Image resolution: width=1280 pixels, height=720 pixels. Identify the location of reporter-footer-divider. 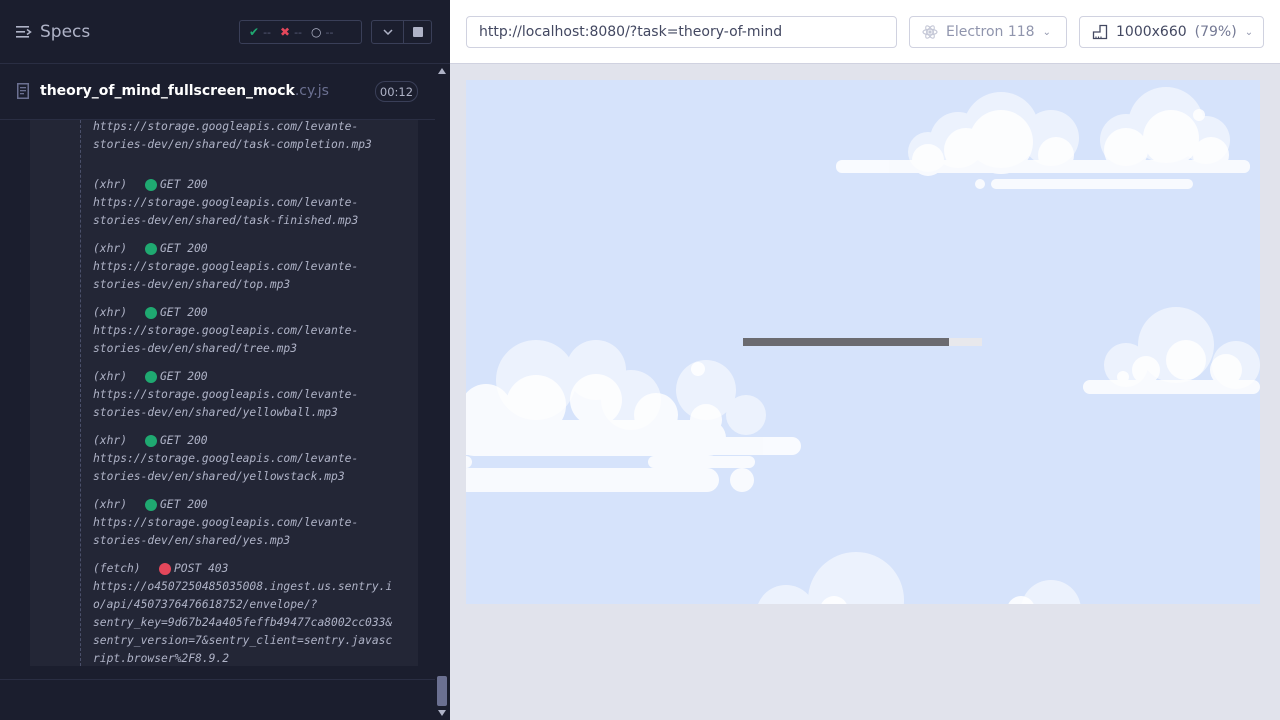
(217, 679).